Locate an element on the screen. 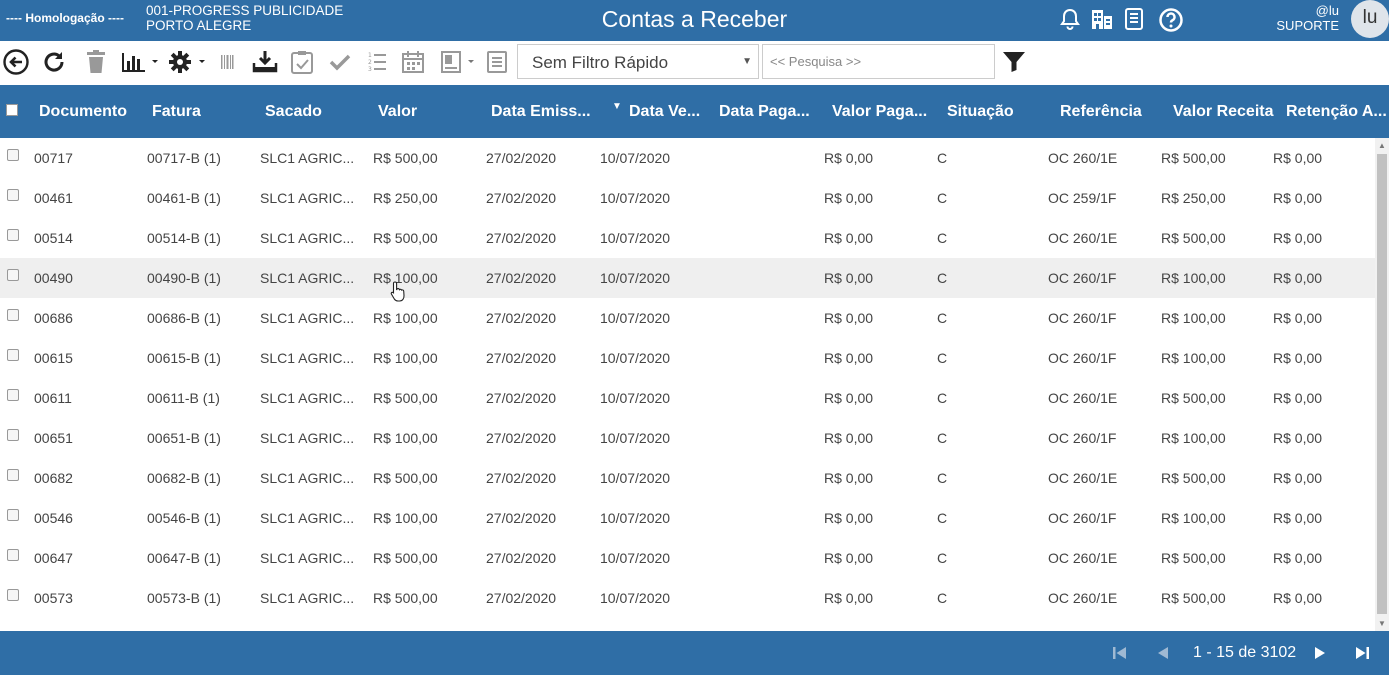  vertical-scrollbar: ▲ ▼ is located at coordinates (1382, 384).